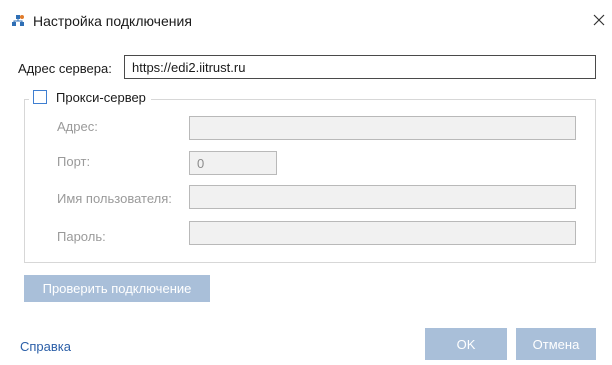 The width and height of the screenshot is (612, 365). What do you see at coordinates (117, 288) in the screenshot?
I see `check-connection-button: Проверить подключение` at bounding box center [117, 288].